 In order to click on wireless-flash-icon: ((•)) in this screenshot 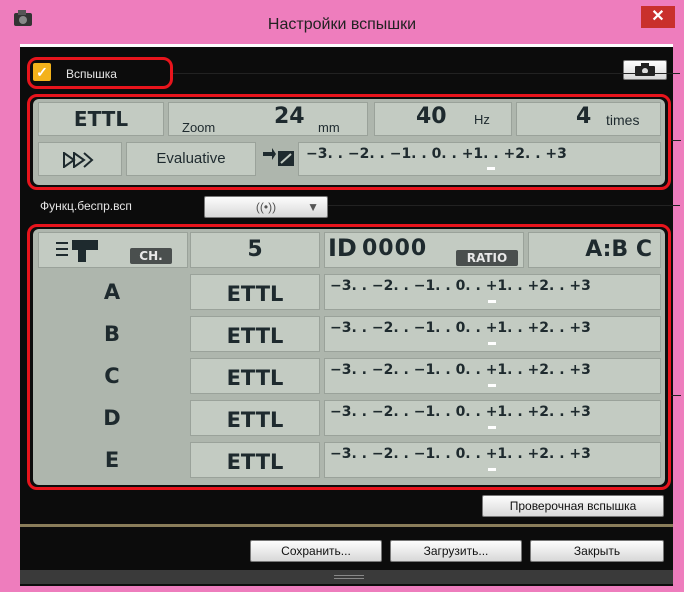, I will do `click(266, 207)`.